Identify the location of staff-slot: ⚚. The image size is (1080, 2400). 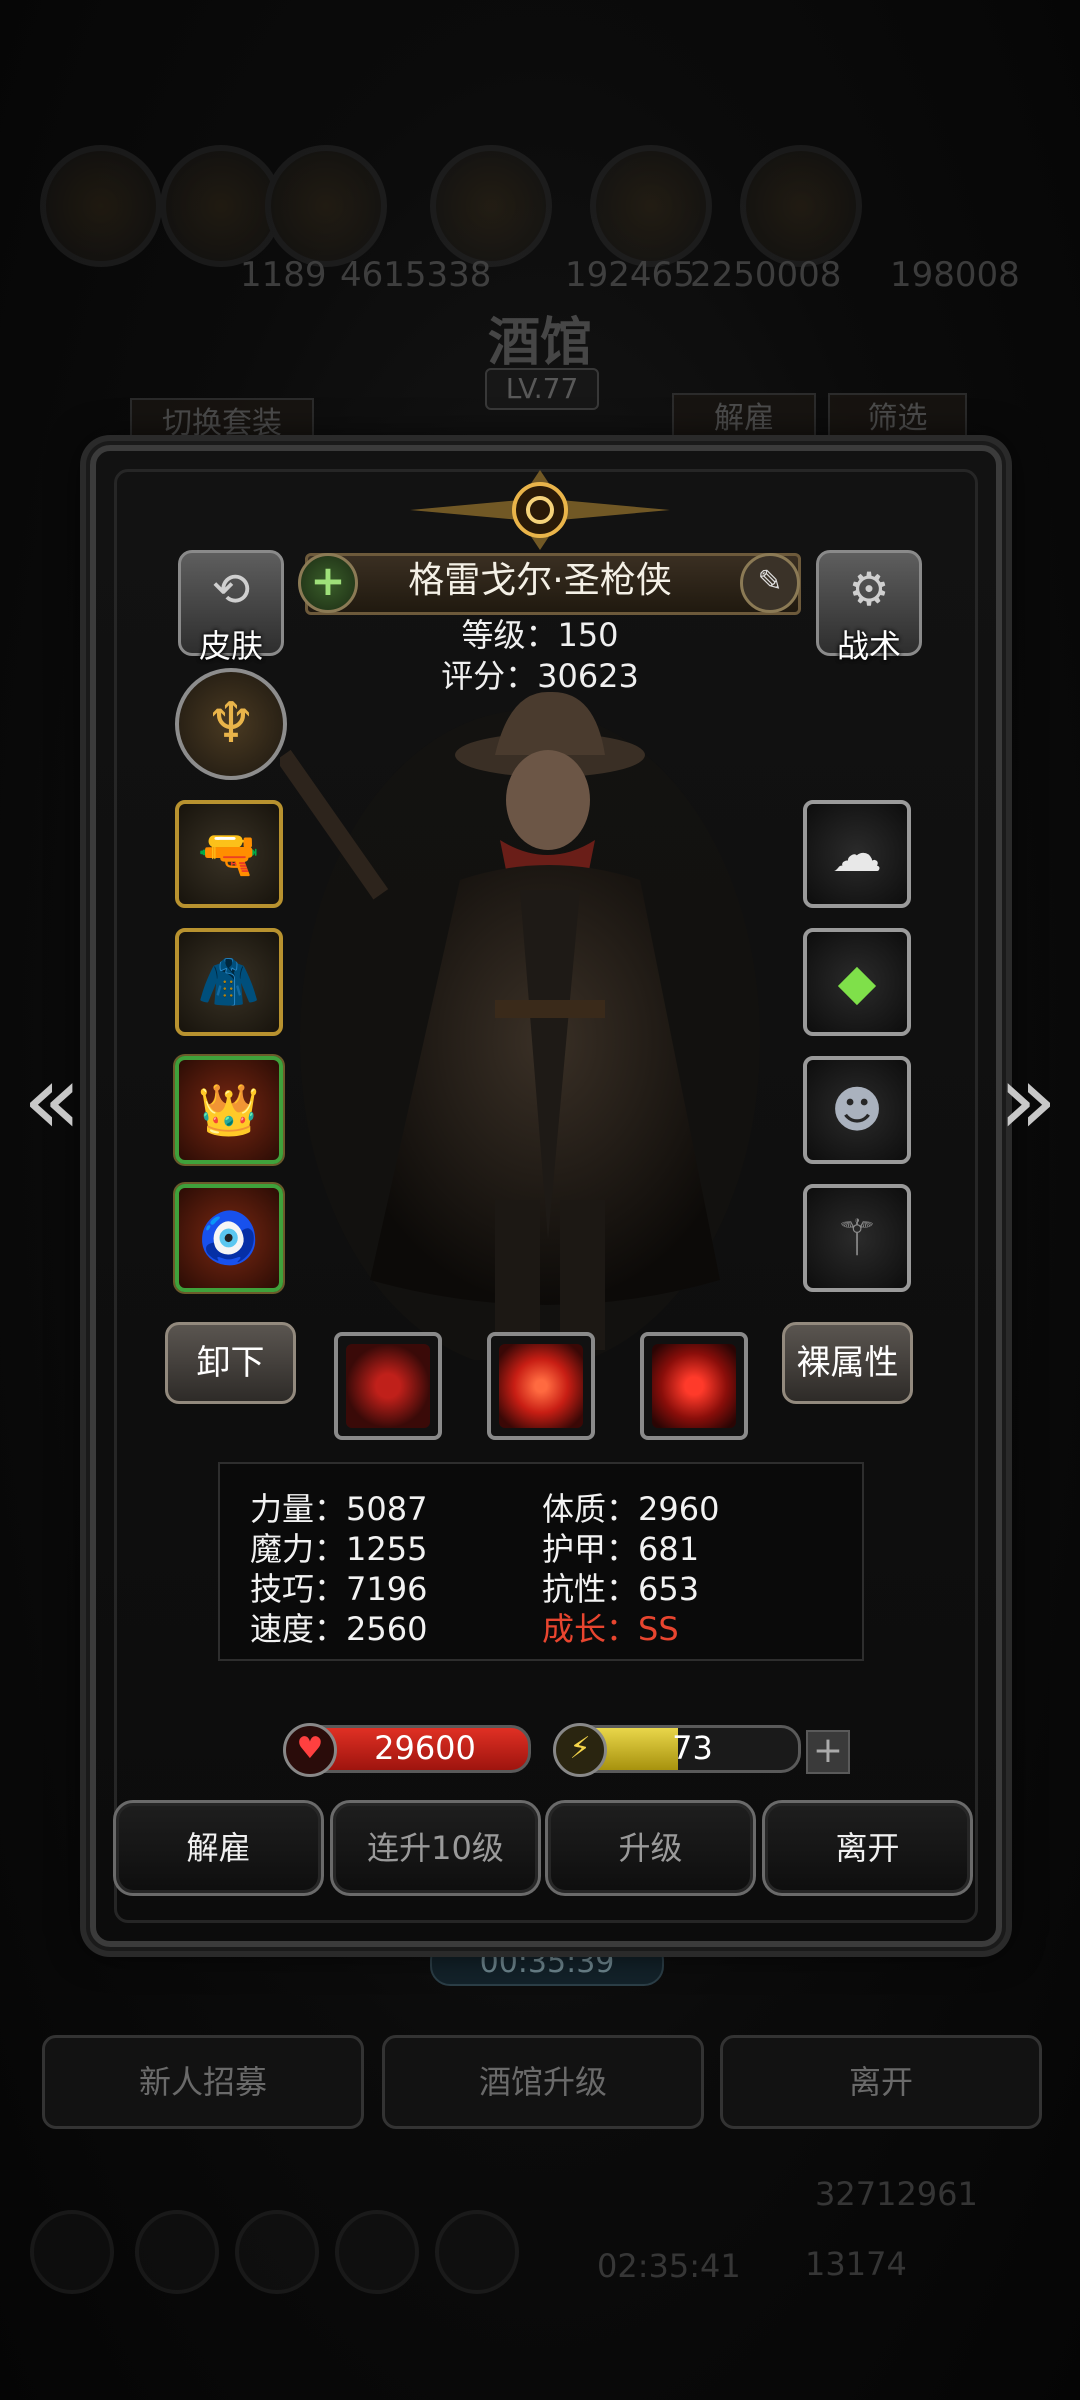
(857, 1238).